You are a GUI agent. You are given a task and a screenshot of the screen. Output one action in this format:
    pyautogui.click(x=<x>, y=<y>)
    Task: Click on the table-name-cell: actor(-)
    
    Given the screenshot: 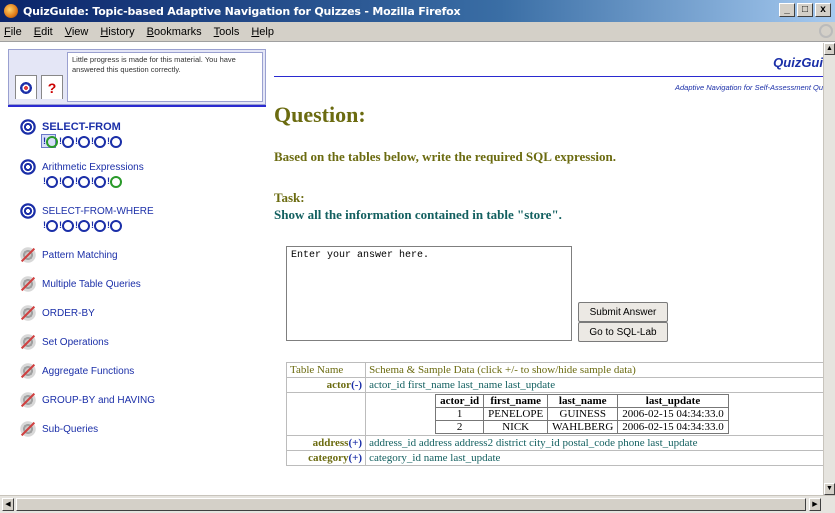 What is the action you would take?
    pyautogui.click(x=326, y=385)
    